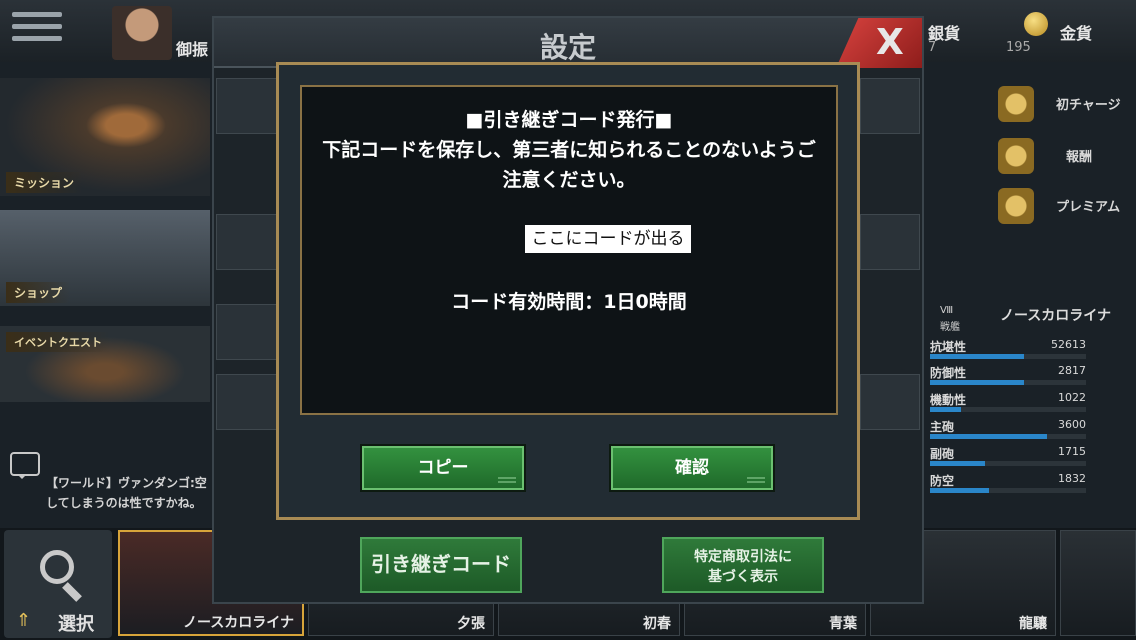  Describe the element at coordinates (942, 454) in the screenshot. I see `stat-name: 副砲` at that location.